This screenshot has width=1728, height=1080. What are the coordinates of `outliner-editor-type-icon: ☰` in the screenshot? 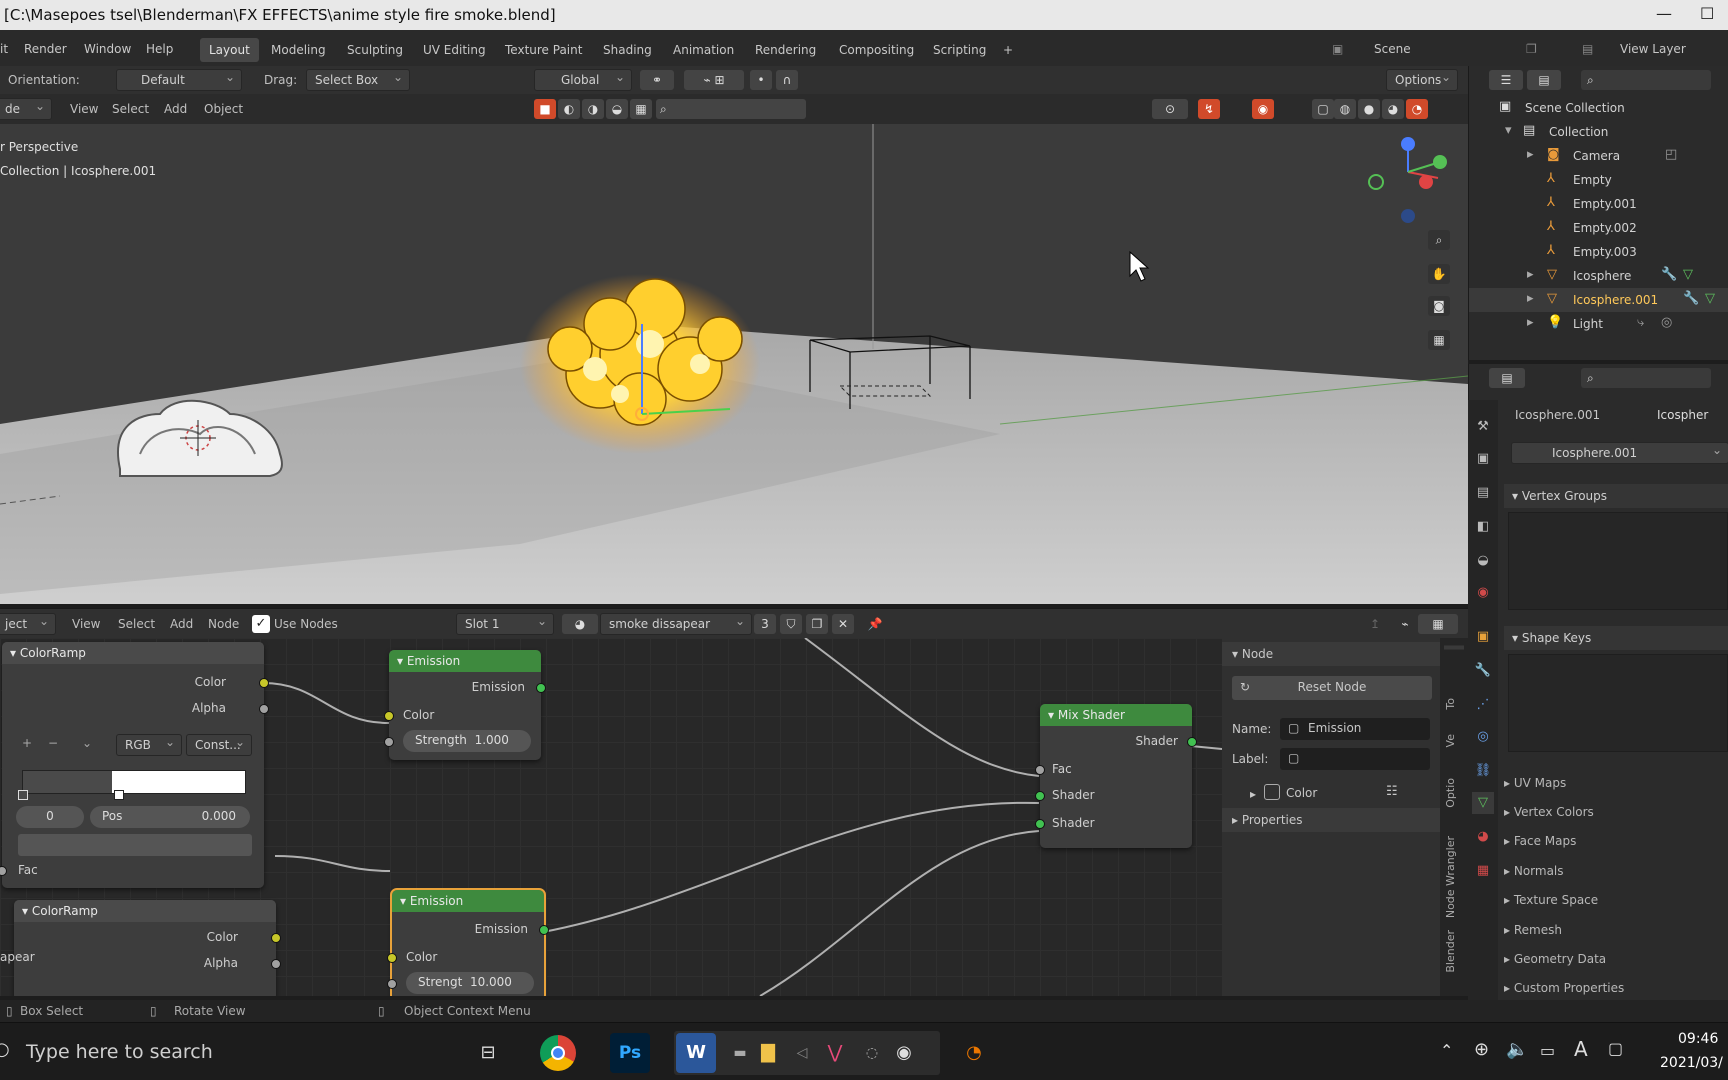 It's located at (1506, 80).